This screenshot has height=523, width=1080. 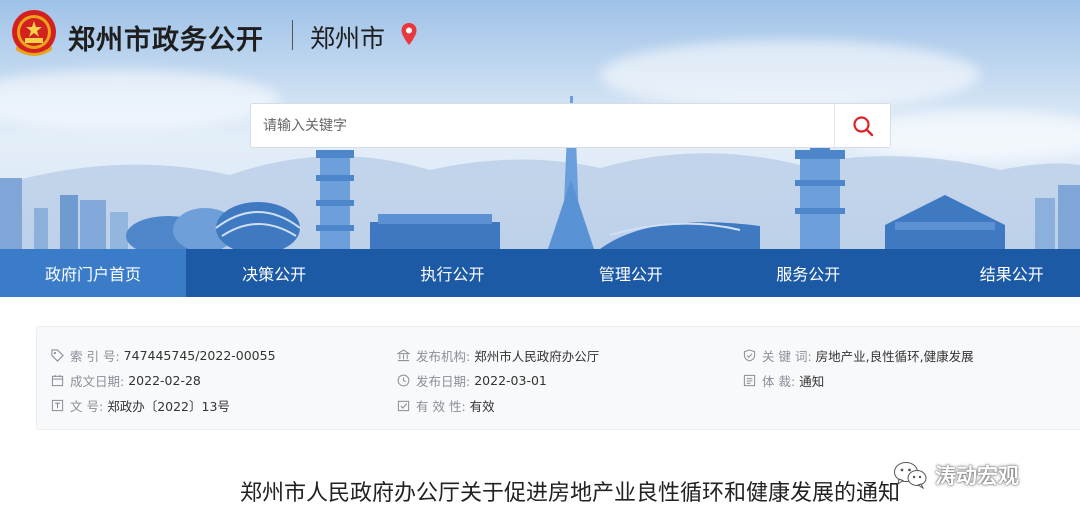 What do you see at coordinates (403, 380) in the screenshot?
I see `clock-icon` at bounding box center [403, 380].